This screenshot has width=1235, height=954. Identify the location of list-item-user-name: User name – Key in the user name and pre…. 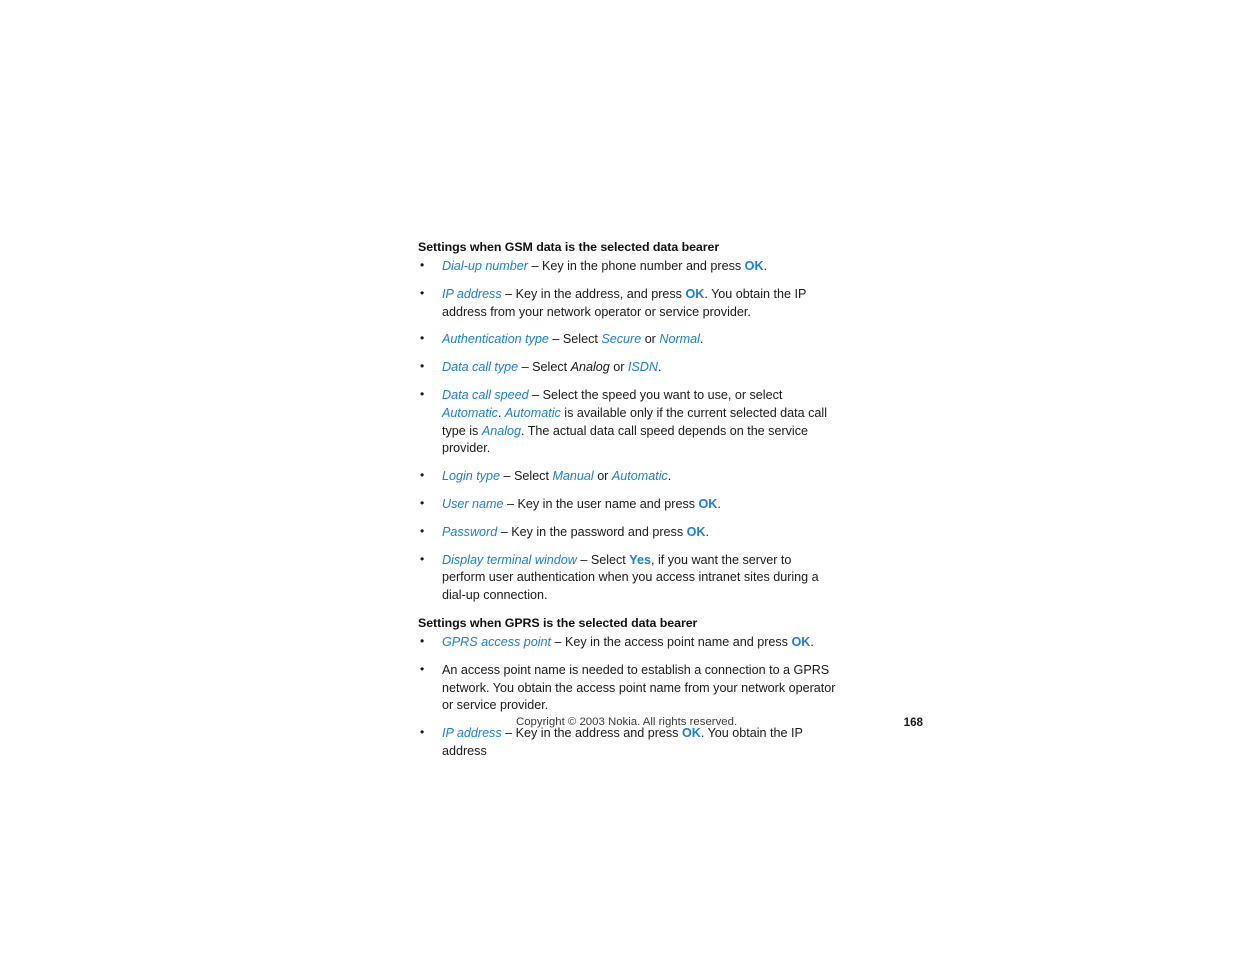
(627, 504).